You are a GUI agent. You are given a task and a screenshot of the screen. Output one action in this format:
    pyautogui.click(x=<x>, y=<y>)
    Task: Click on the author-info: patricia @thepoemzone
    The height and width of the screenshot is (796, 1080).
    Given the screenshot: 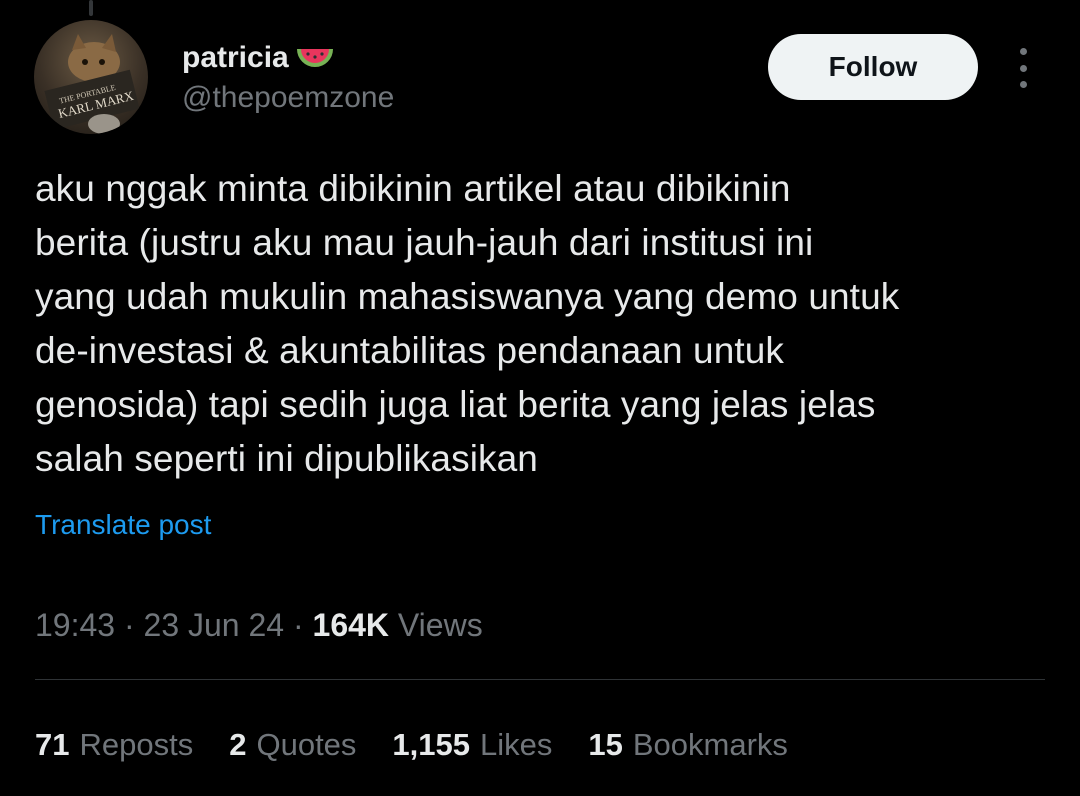 What is the action you would take?
    pyautogui.click(x=288, y=78)
    